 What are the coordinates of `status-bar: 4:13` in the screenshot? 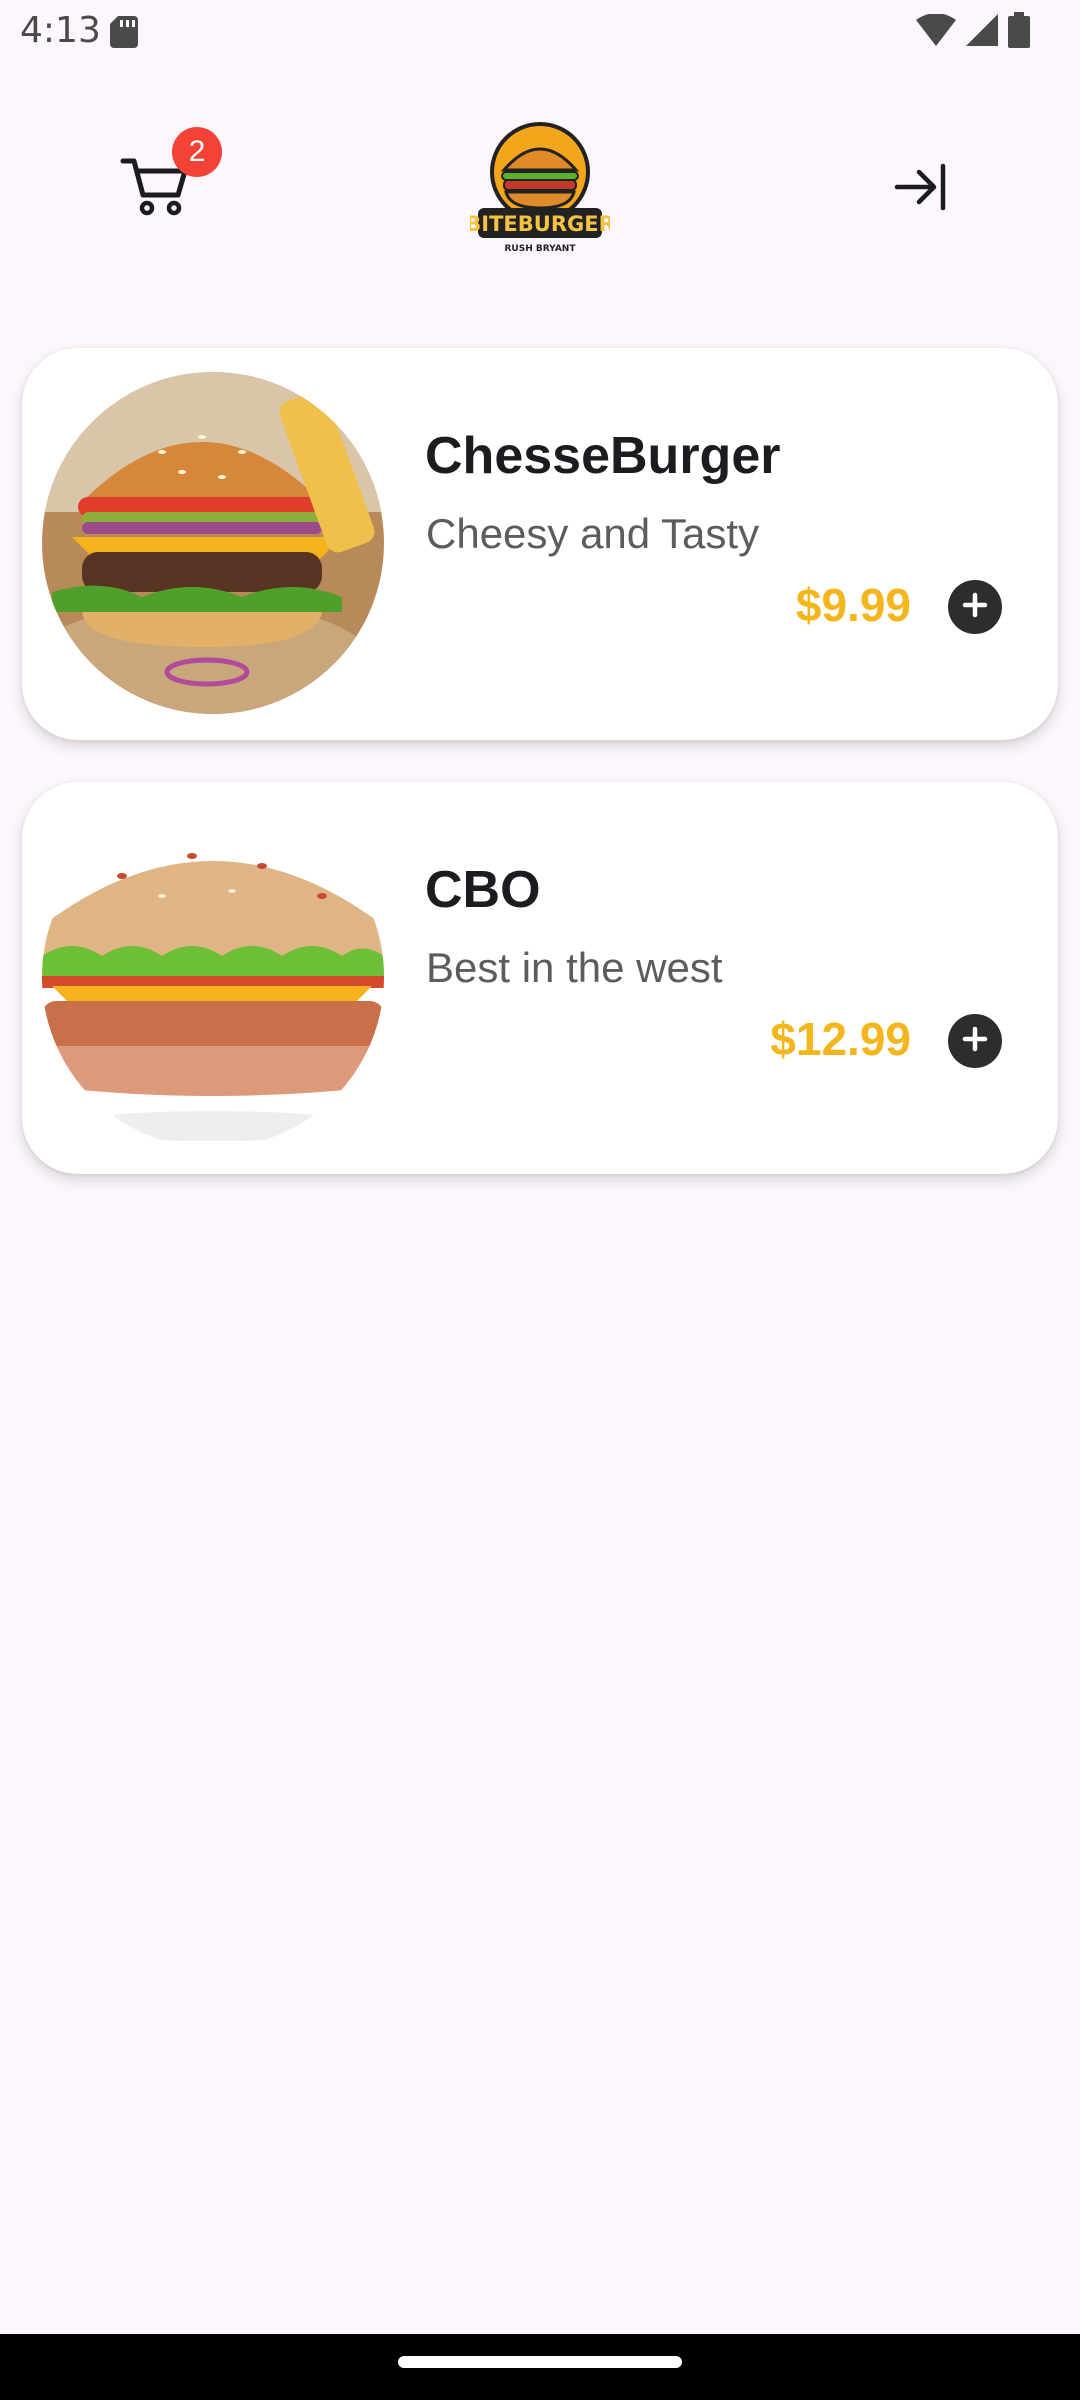 It's located at (540, 33).